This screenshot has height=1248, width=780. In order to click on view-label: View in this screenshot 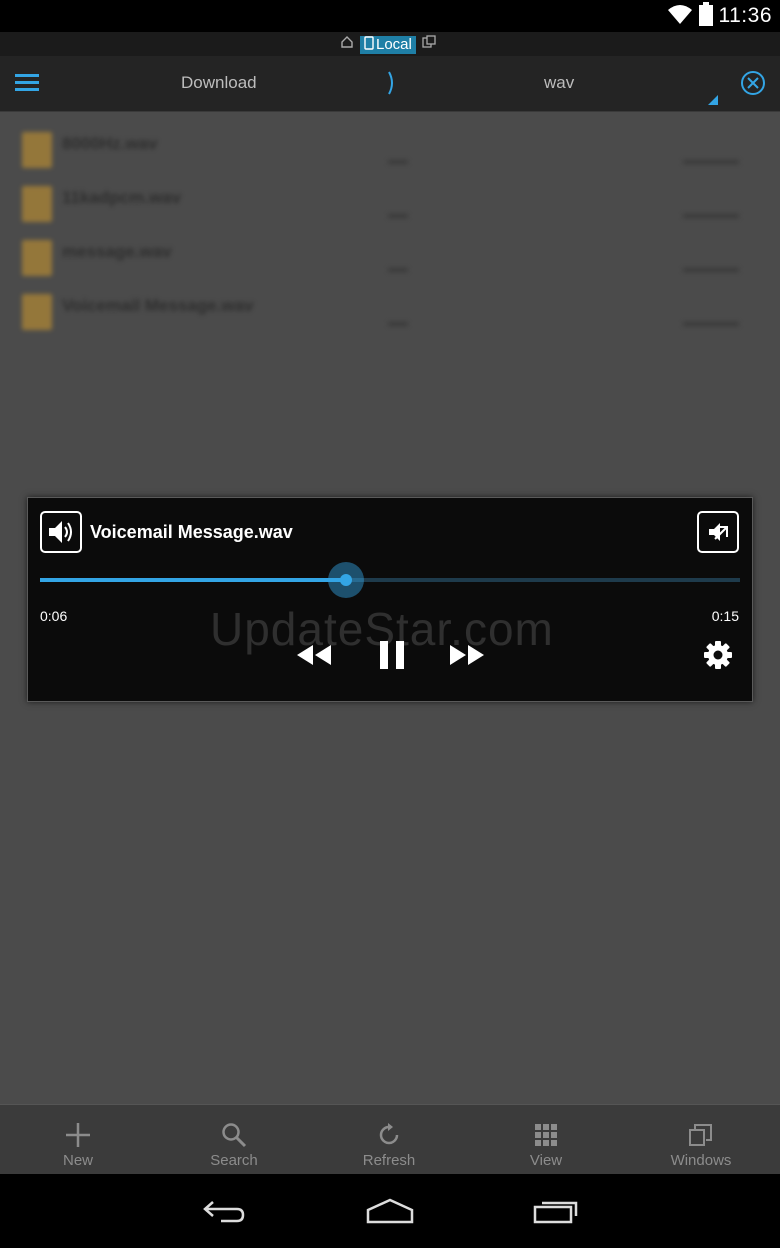, I will do `click(546, 1160)`.